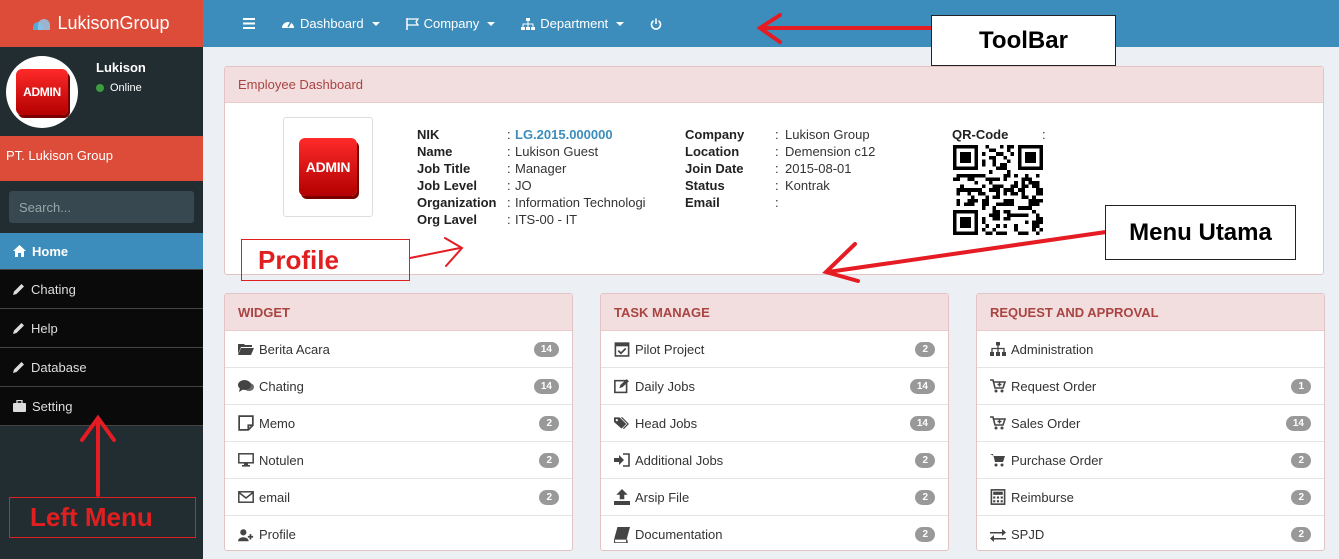 This screenshot has height=559, width=1339. What do you see at coordinates (980, 134) in the screenshot?
I see `qr-code-label: QR-Code` at bounding box center [980, 134].